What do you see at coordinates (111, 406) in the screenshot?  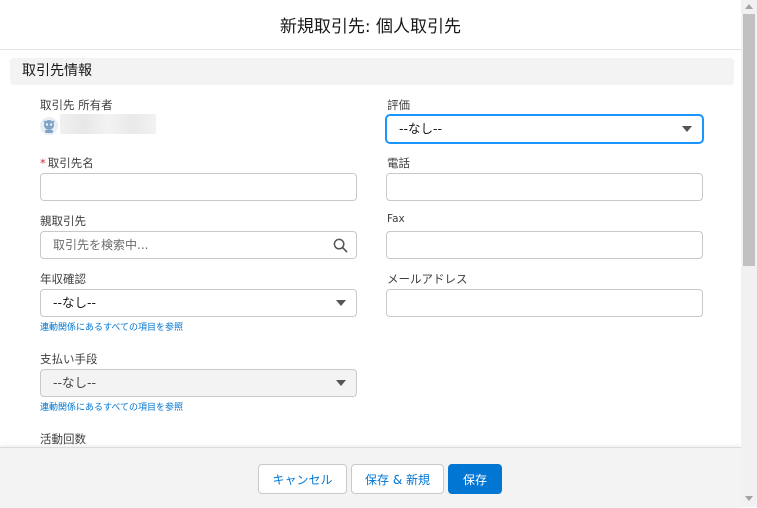 I see `payment-method-dependencies-link: 連動関係にあるすべての項目を参照` at bounding box center [111, 406].